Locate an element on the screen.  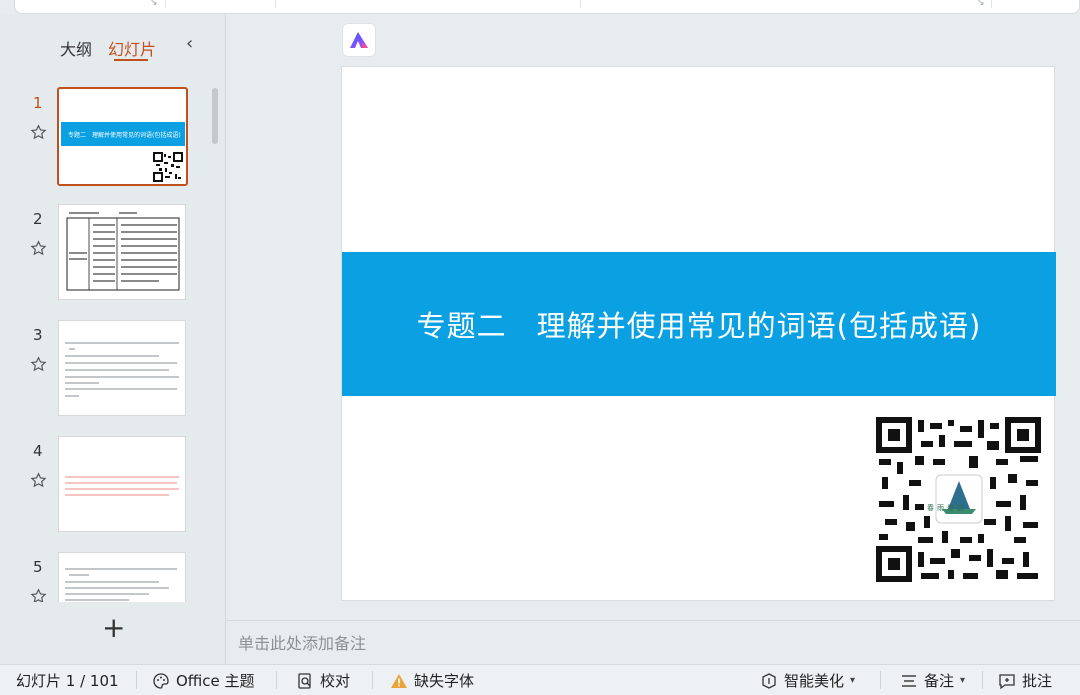
qr-caption: 春雨墨韵 is located at coordinates (947, 508).